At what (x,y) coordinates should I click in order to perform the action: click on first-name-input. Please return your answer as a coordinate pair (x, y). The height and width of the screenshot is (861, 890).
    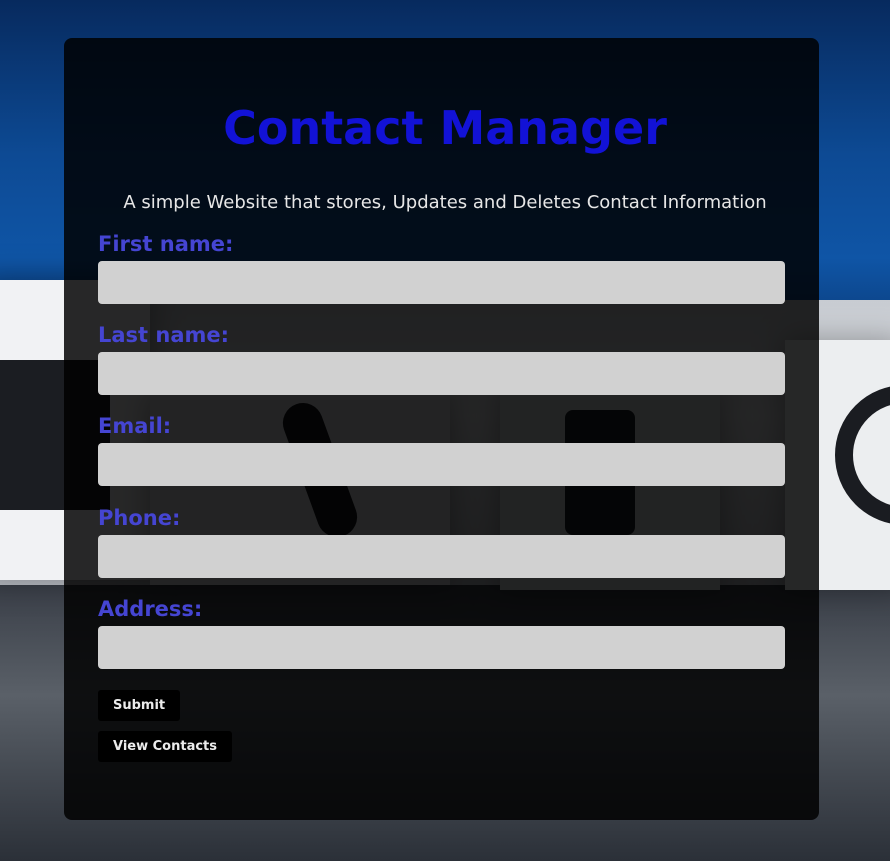
    Looking at the image, I should click on (441, 282).